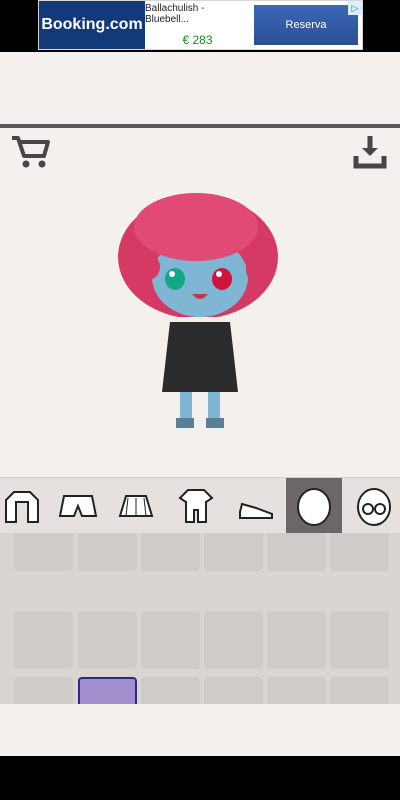 The height and width of the screenshot is (800, 400). I want to click on category-jacket, so click(25, 506).